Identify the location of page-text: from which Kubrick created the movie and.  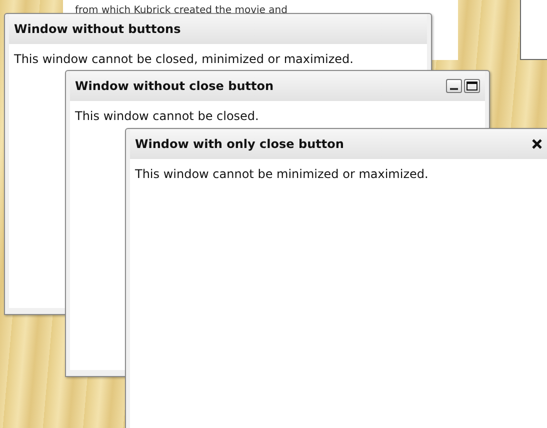
(181, 11).